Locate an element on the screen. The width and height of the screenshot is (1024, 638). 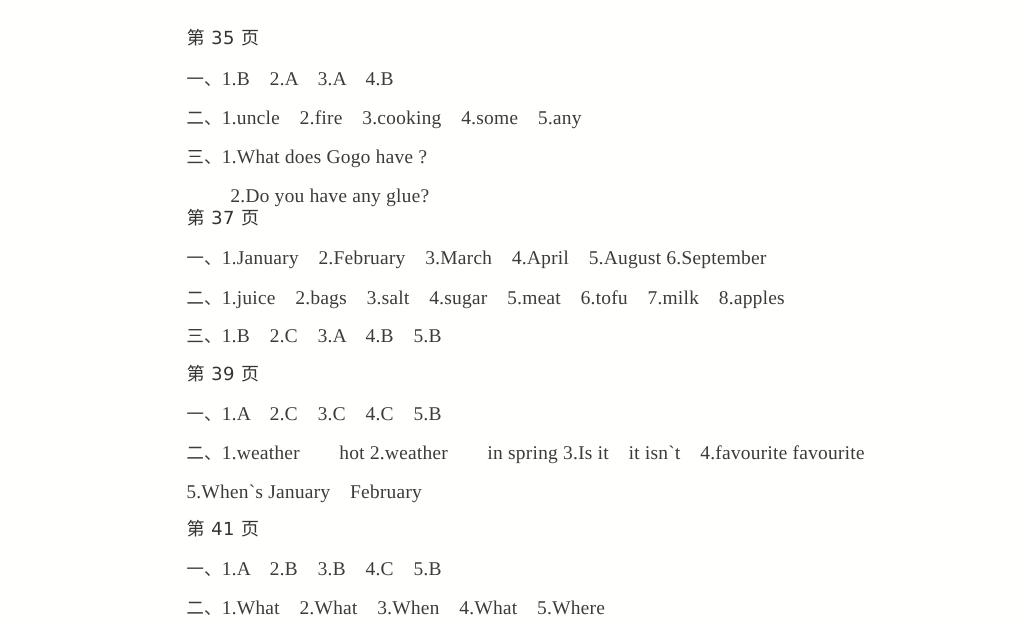
item-content: 1.A 2.B 3.B 4.C 5.B is located at coordinates (331, 569).